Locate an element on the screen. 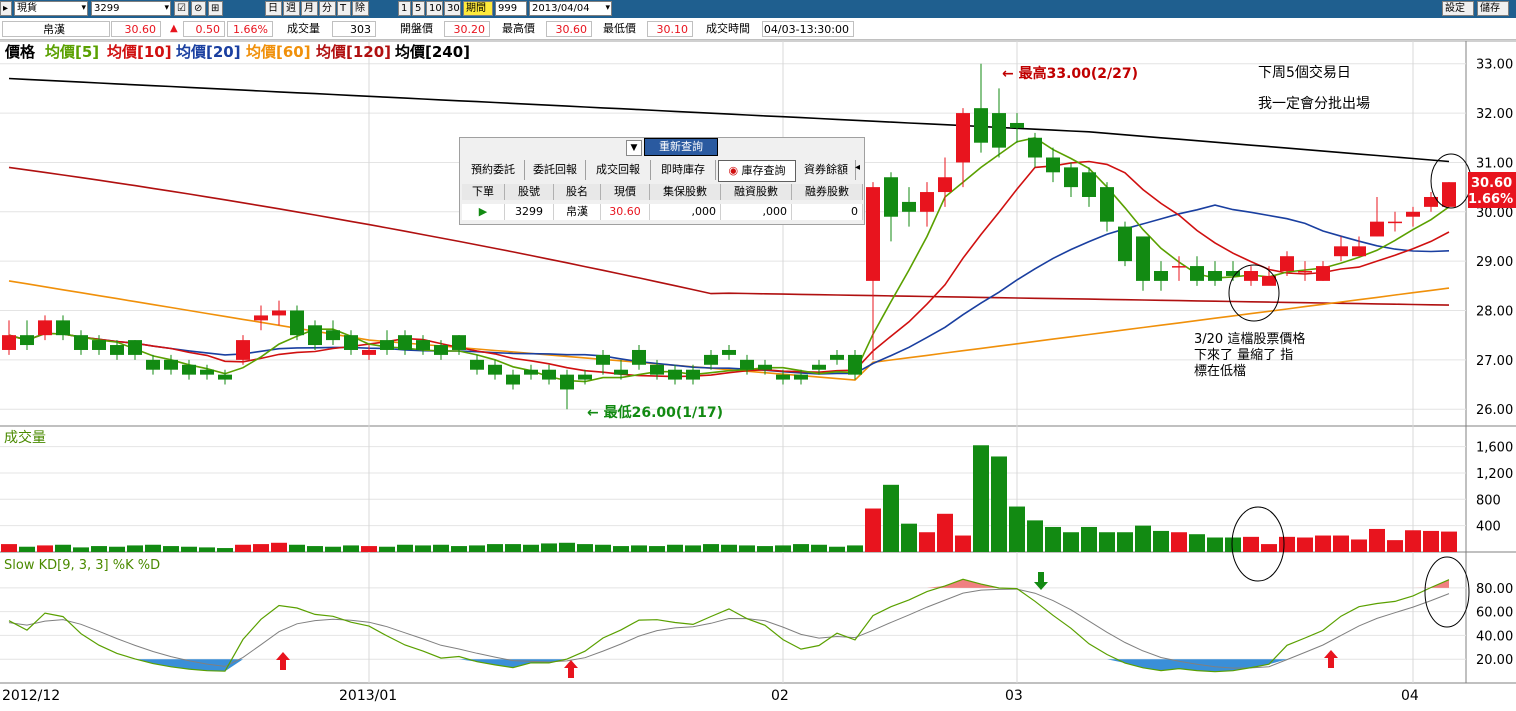 The height and width of the screenshot is (711, 1516). volume-tick-label: 400 is located at coordinates (1488, 527).